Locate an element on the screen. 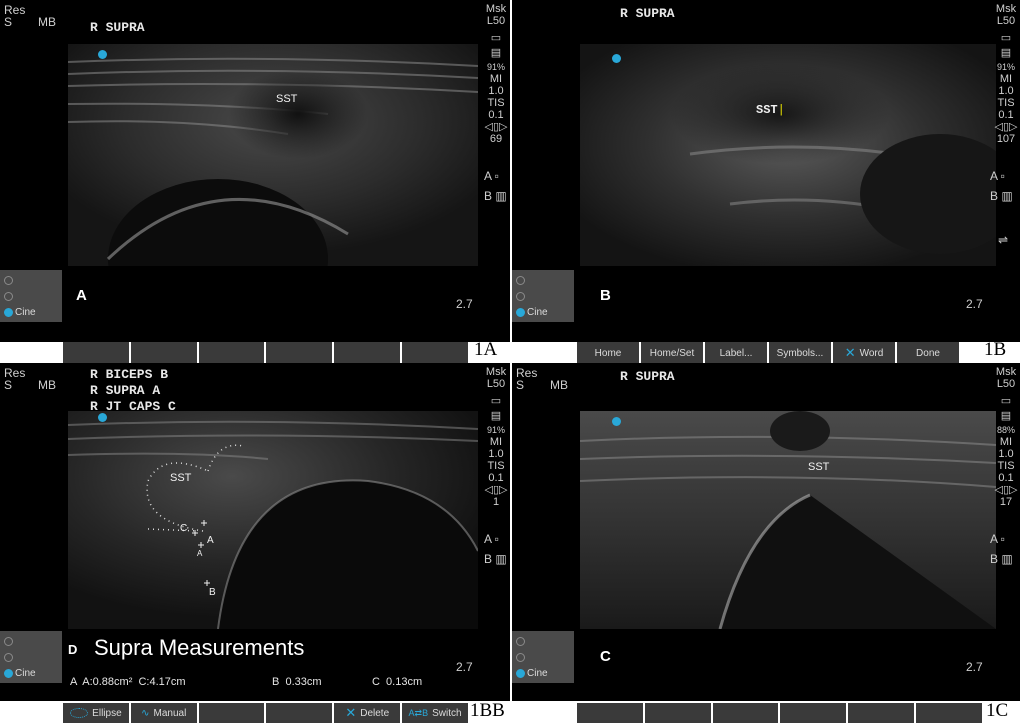 This screenshot has height=723, width=1020. mb-label: MB is located at coordinates (559, 385).